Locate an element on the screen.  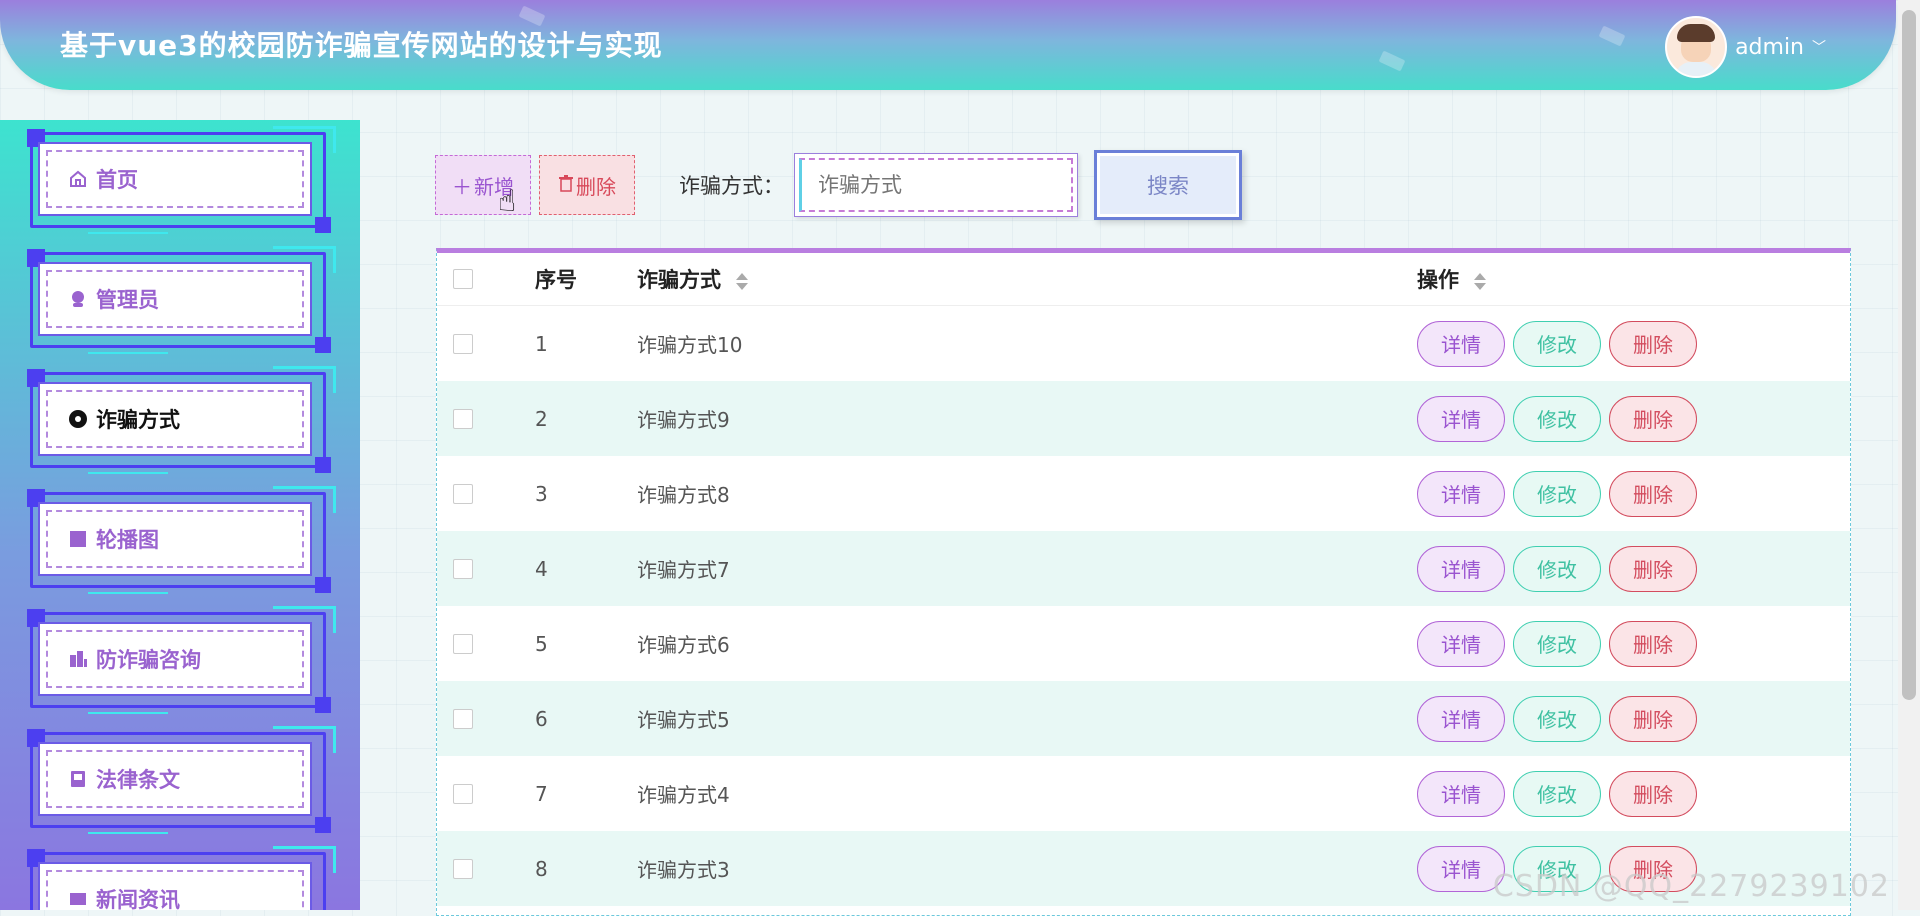
sidebar-item-fraud-methods: 诈骗方式 is located at coordinates (181, 420).